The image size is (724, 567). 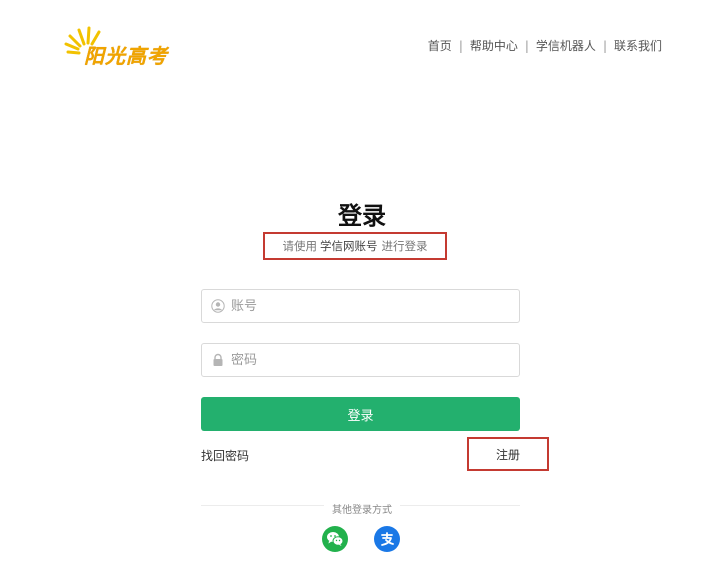 I want to click on nav-home-link: 首页, so click(x=440, y=45).